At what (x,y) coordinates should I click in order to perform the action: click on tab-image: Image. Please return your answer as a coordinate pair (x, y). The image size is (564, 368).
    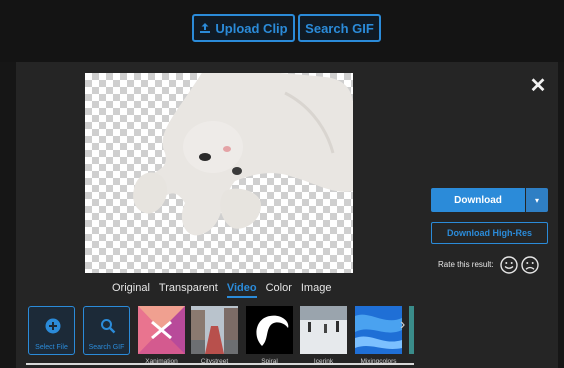
    Looking at the image, I should click on (316, 290).